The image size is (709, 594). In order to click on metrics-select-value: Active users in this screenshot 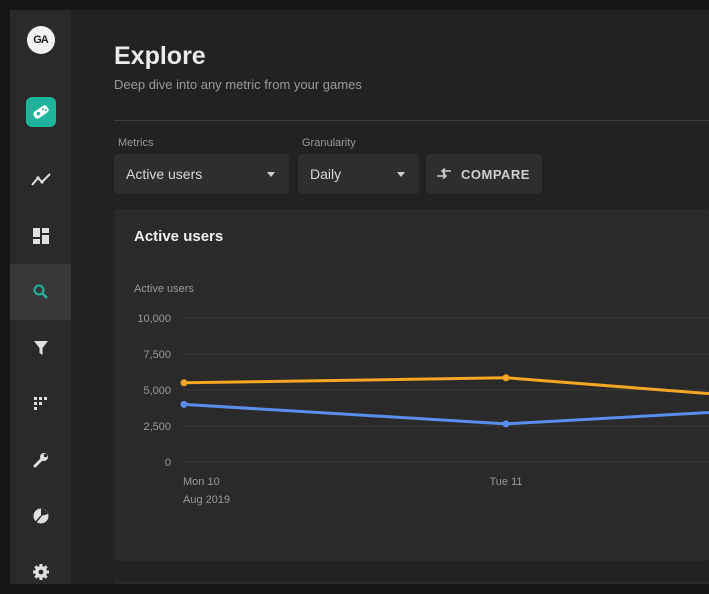, I will do `click(164, 174)`.